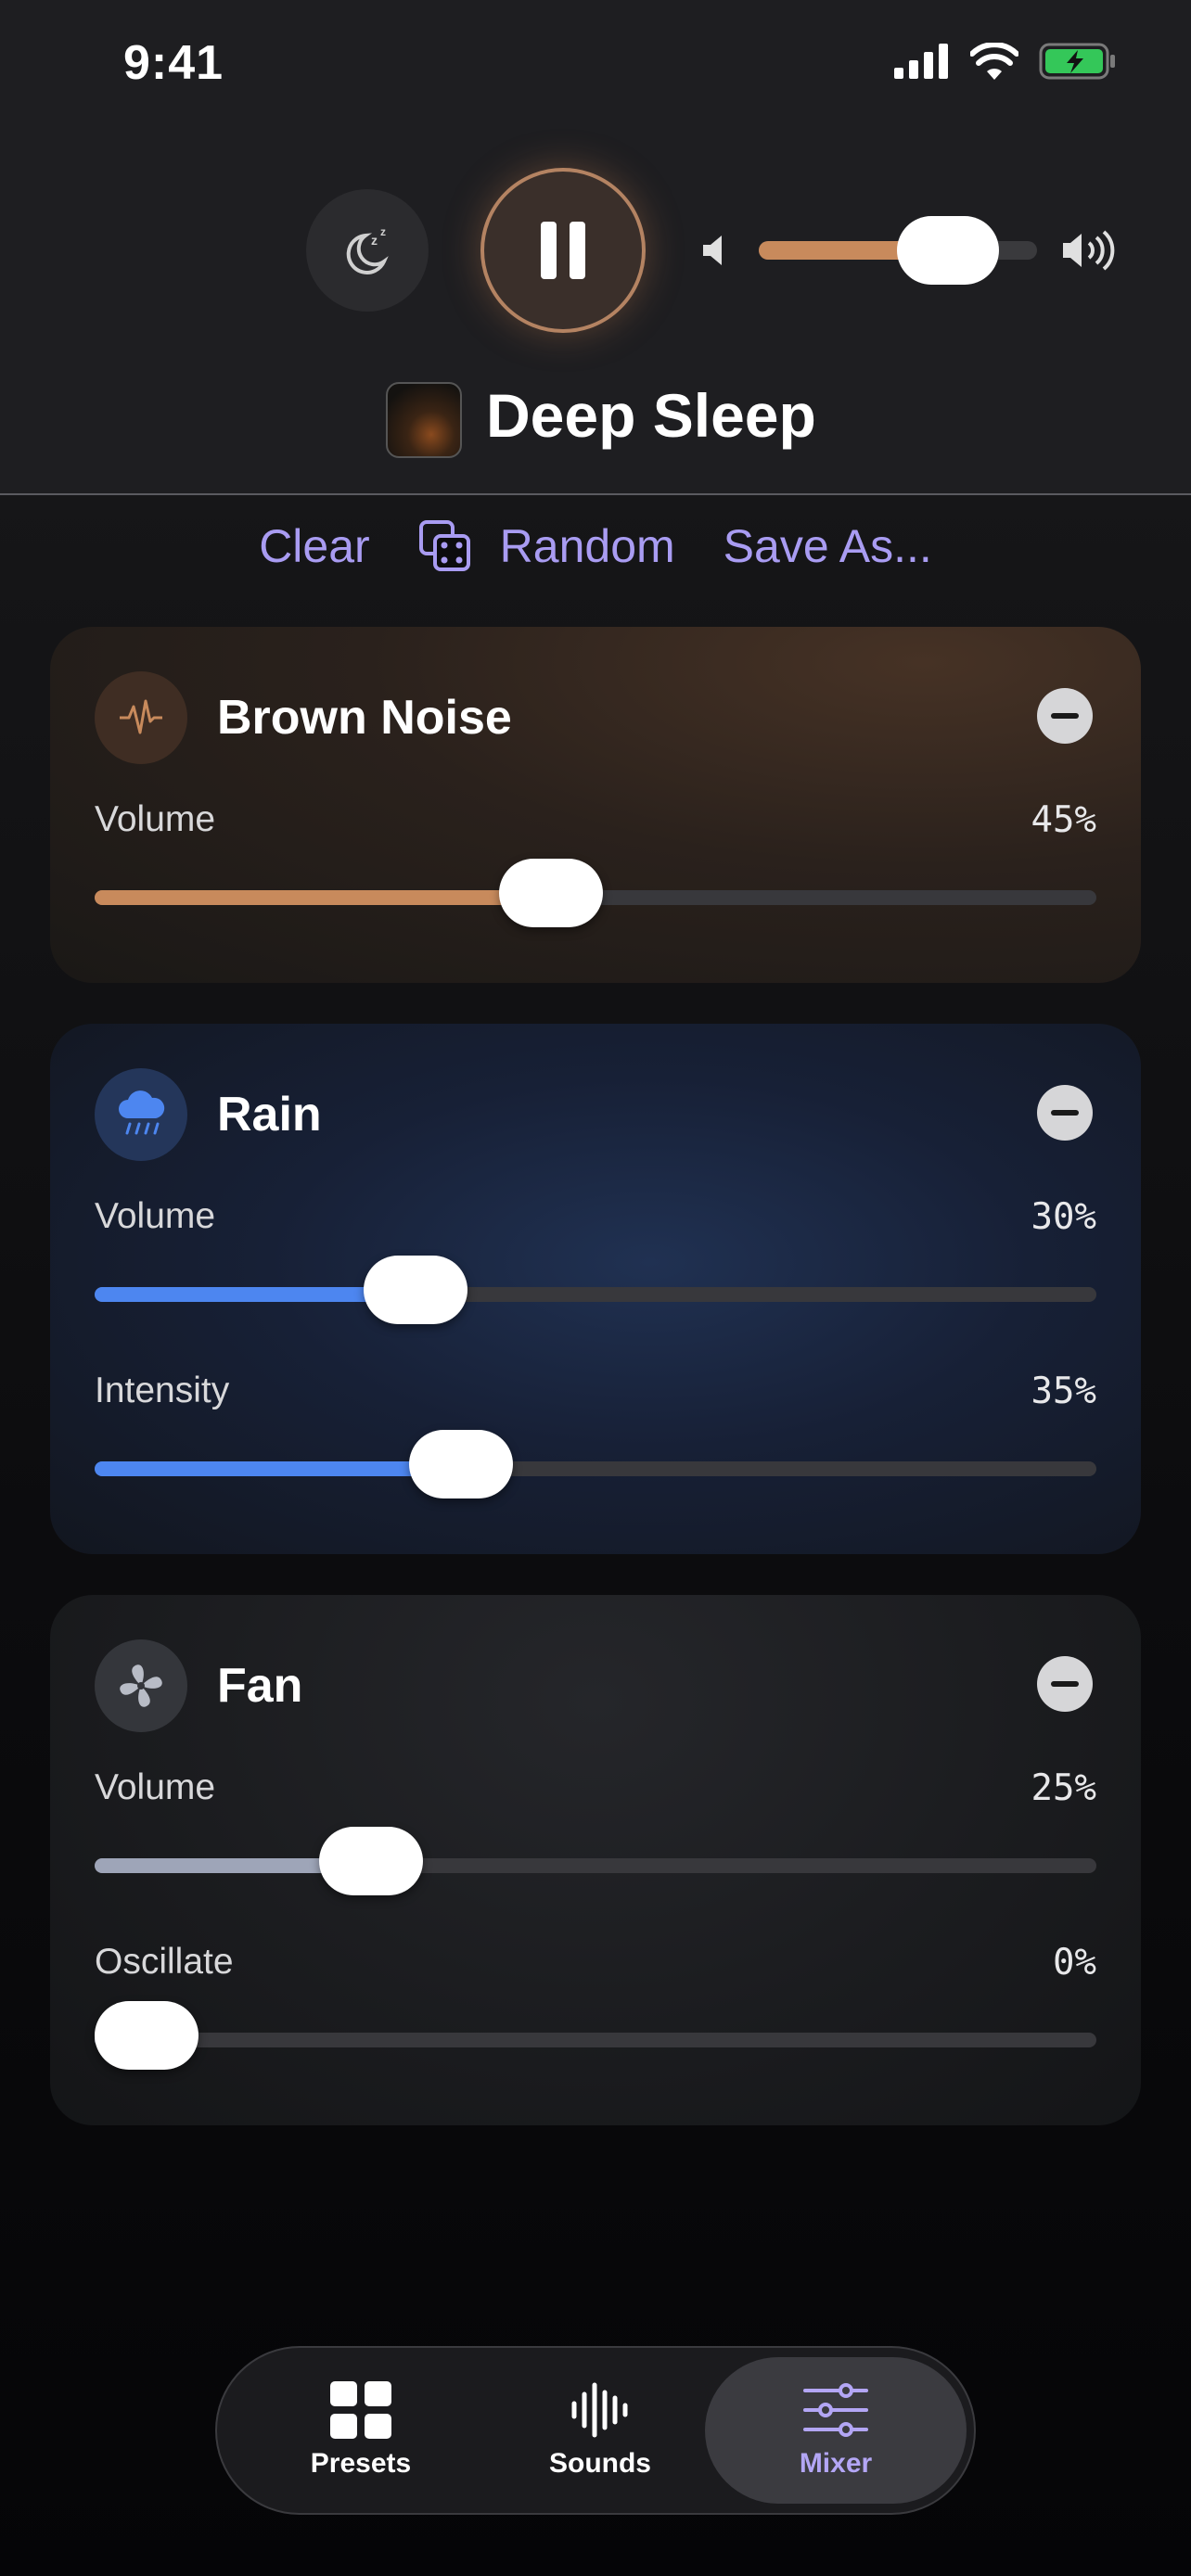  Describe the element at coordinates (1074, 1963) in the screenshot. I see `control-value: 0%` at that location.